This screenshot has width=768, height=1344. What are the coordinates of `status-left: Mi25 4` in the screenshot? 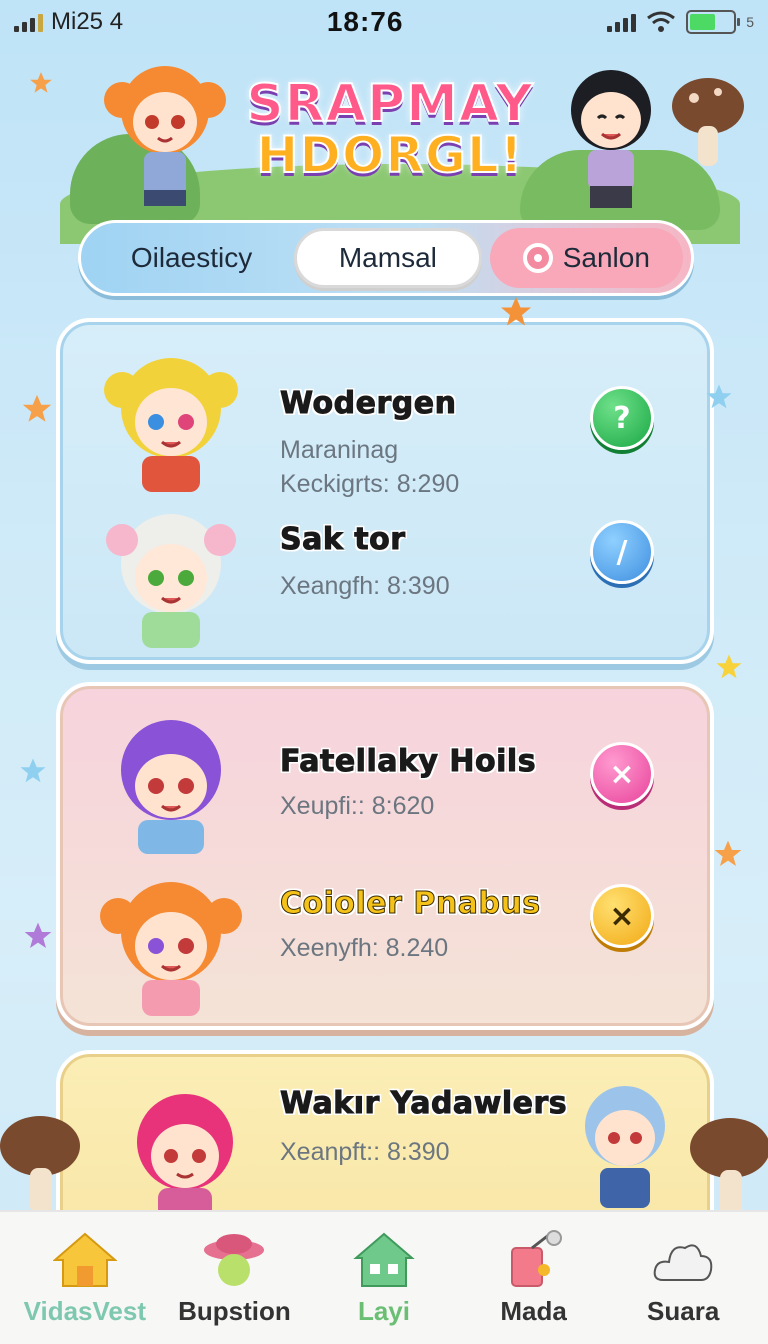 It's located at (68, 22).